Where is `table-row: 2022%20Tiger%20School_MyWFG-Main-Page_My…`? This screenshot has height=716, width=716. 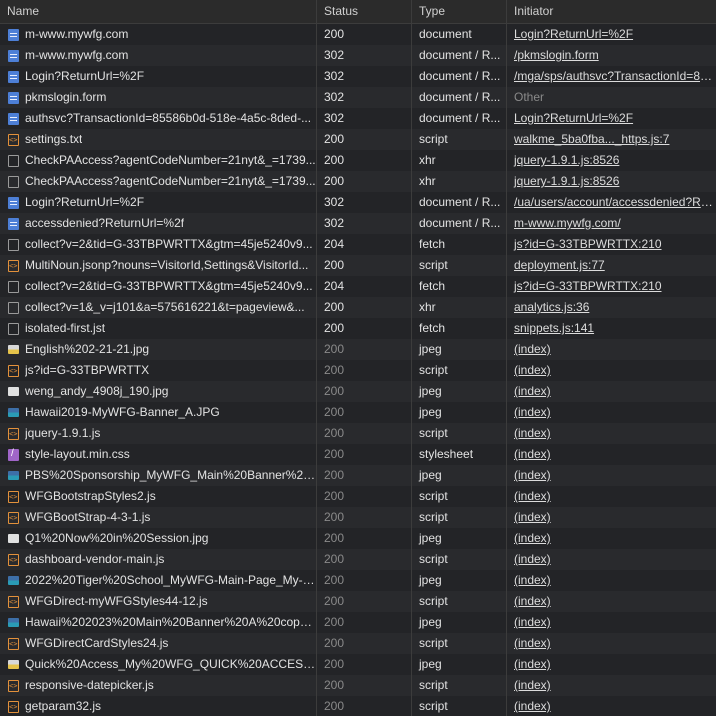 table-row: 2022%20Tiger%20School_MyWFG-Main-Page_My… is located at coordinates (358, 580).